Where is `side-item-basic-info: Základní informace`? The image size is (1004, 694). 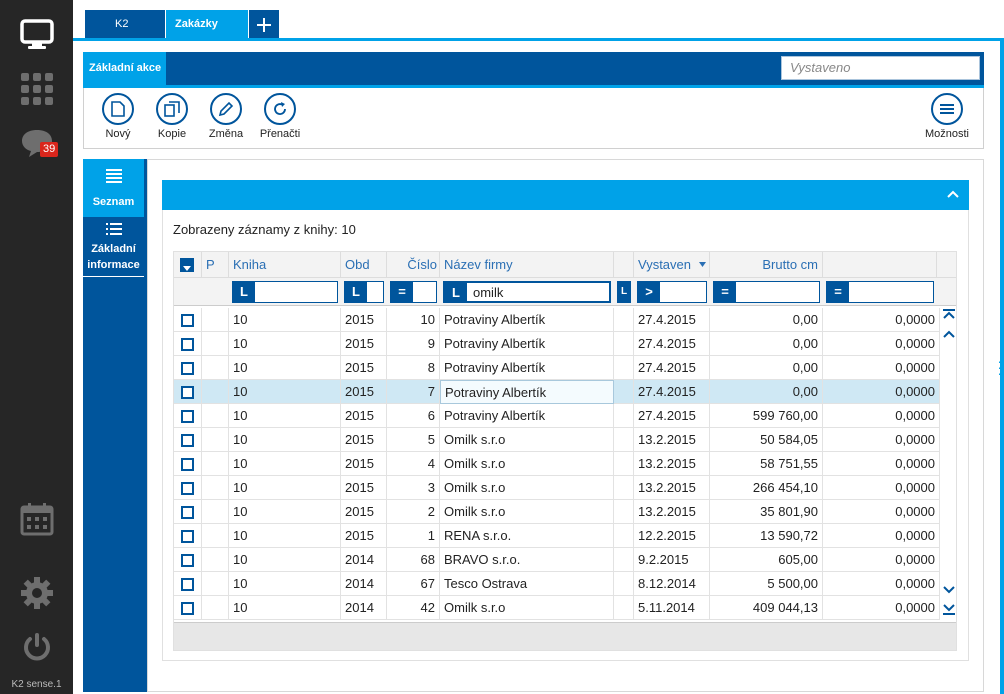 side-item-basic-info: Základní informace is located at coordinates (113, 248).